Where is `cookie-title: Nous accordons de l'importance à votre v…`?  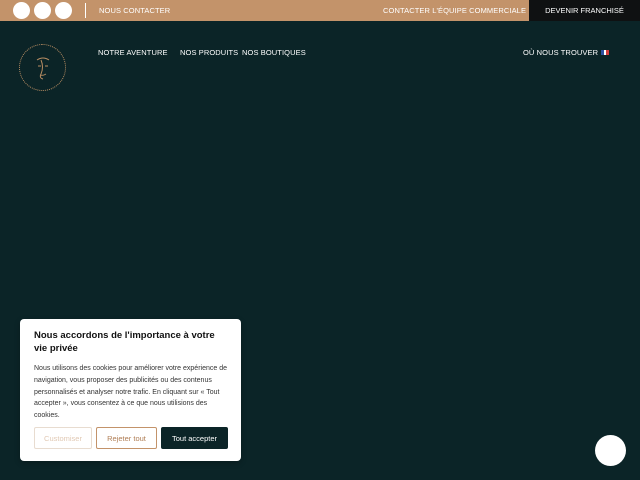
cookie-title: Nous accordons de l'importance à votre v… is located at coordinates (124, 342).